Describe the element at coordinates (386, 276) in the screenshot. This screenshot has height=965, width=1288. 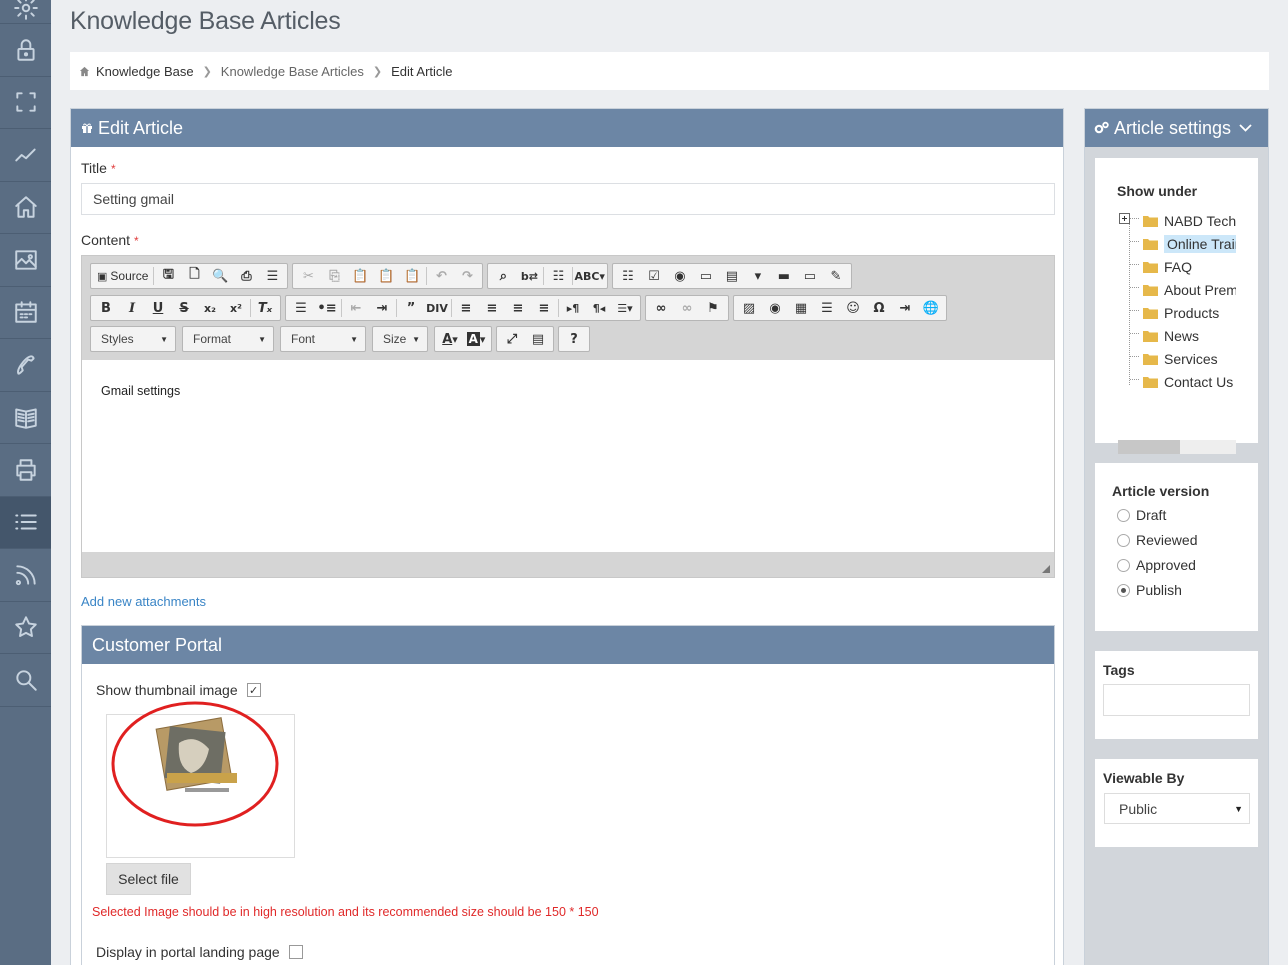
I see `paste-text-icon: 📋` at that location.